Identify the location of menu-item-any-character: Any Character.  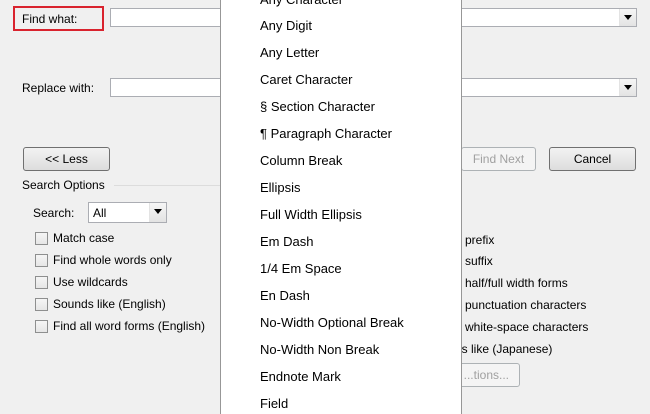
(341, 6).